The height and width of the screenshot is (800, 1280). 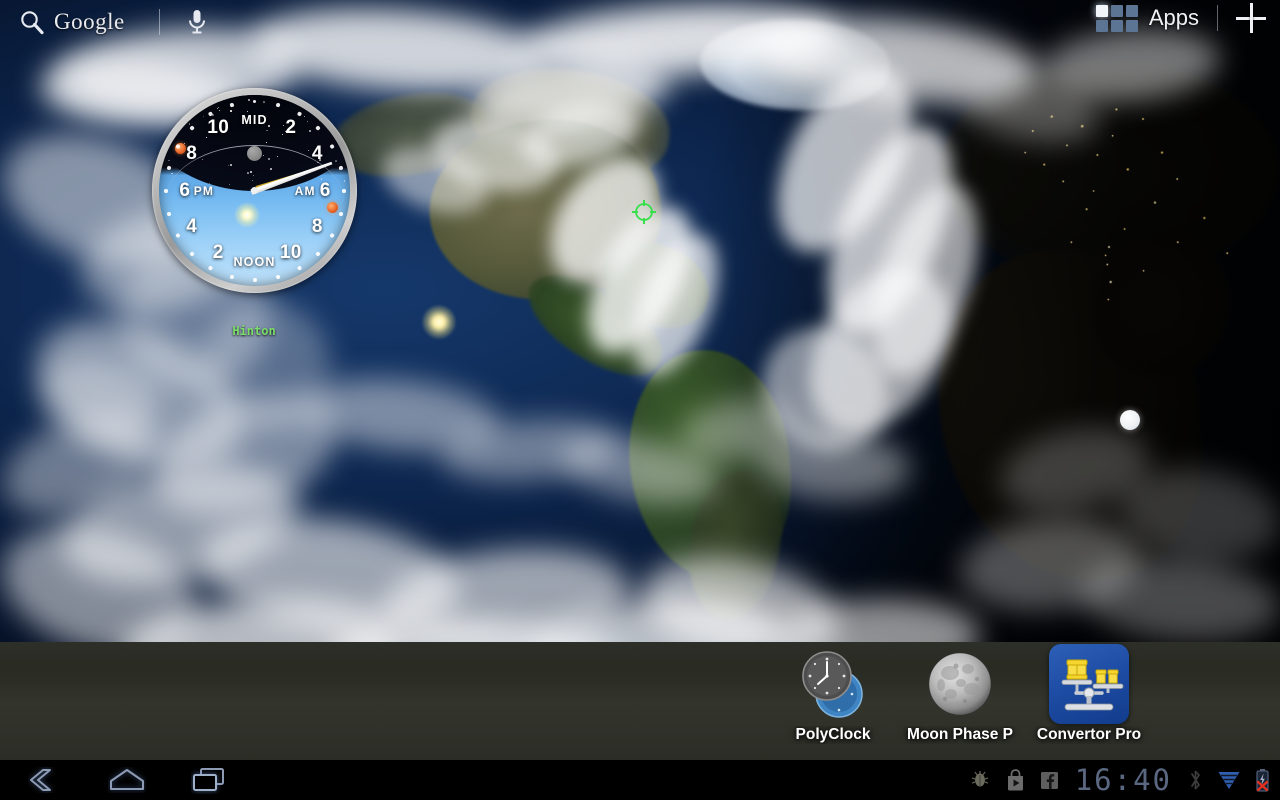 I want to click on shortcut-label: Moon Phase P, so click(x=960, y=734).